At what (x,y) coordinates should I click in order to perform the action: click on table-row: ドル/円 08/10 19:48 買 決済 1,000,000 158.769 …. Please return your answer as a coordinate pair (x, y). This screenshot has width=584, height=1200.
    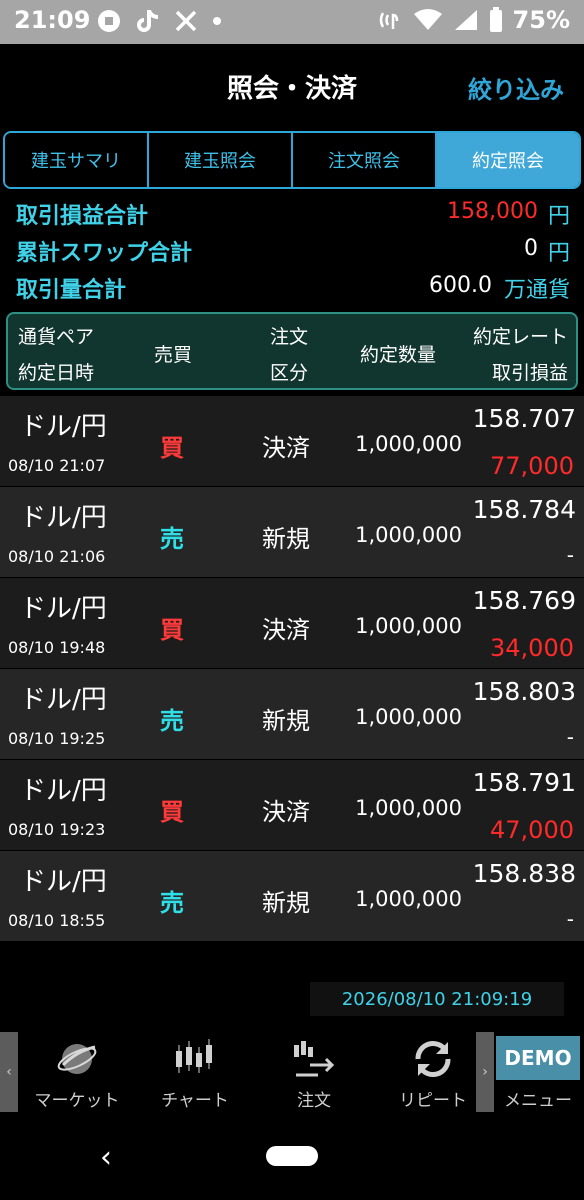
    Looking at the image, I should click on (292, 623).